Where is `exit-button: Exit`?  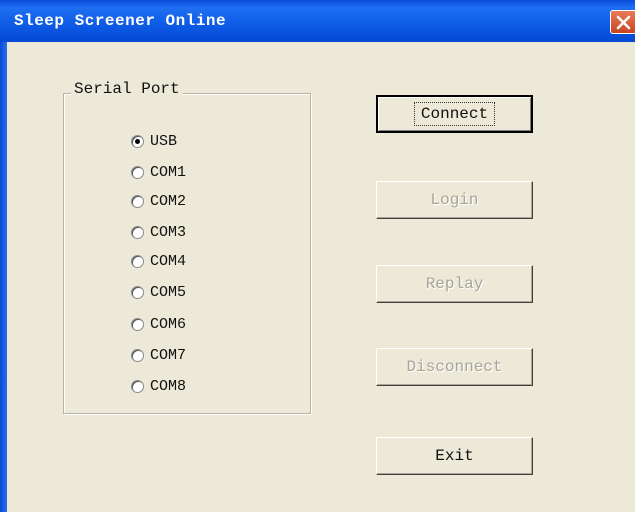
exit-button: Exit is located at coordinates (454, 456).